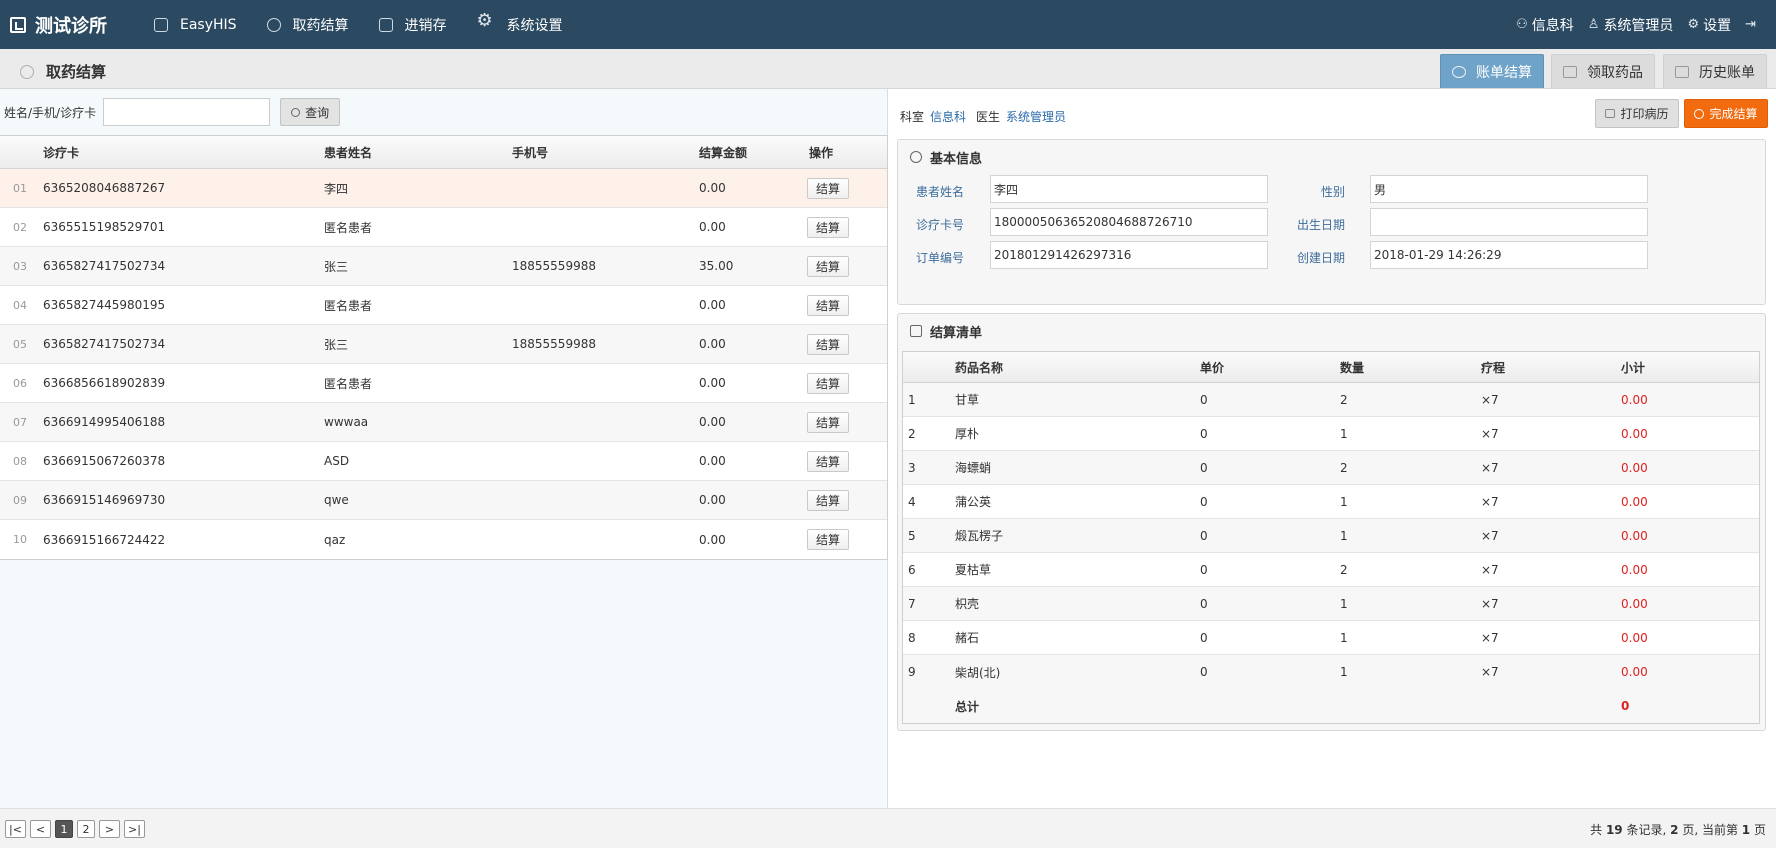  Describe the element at coordinates (1320, 225) in the screenshot. I see `birth-label: 出生日期` at that location.